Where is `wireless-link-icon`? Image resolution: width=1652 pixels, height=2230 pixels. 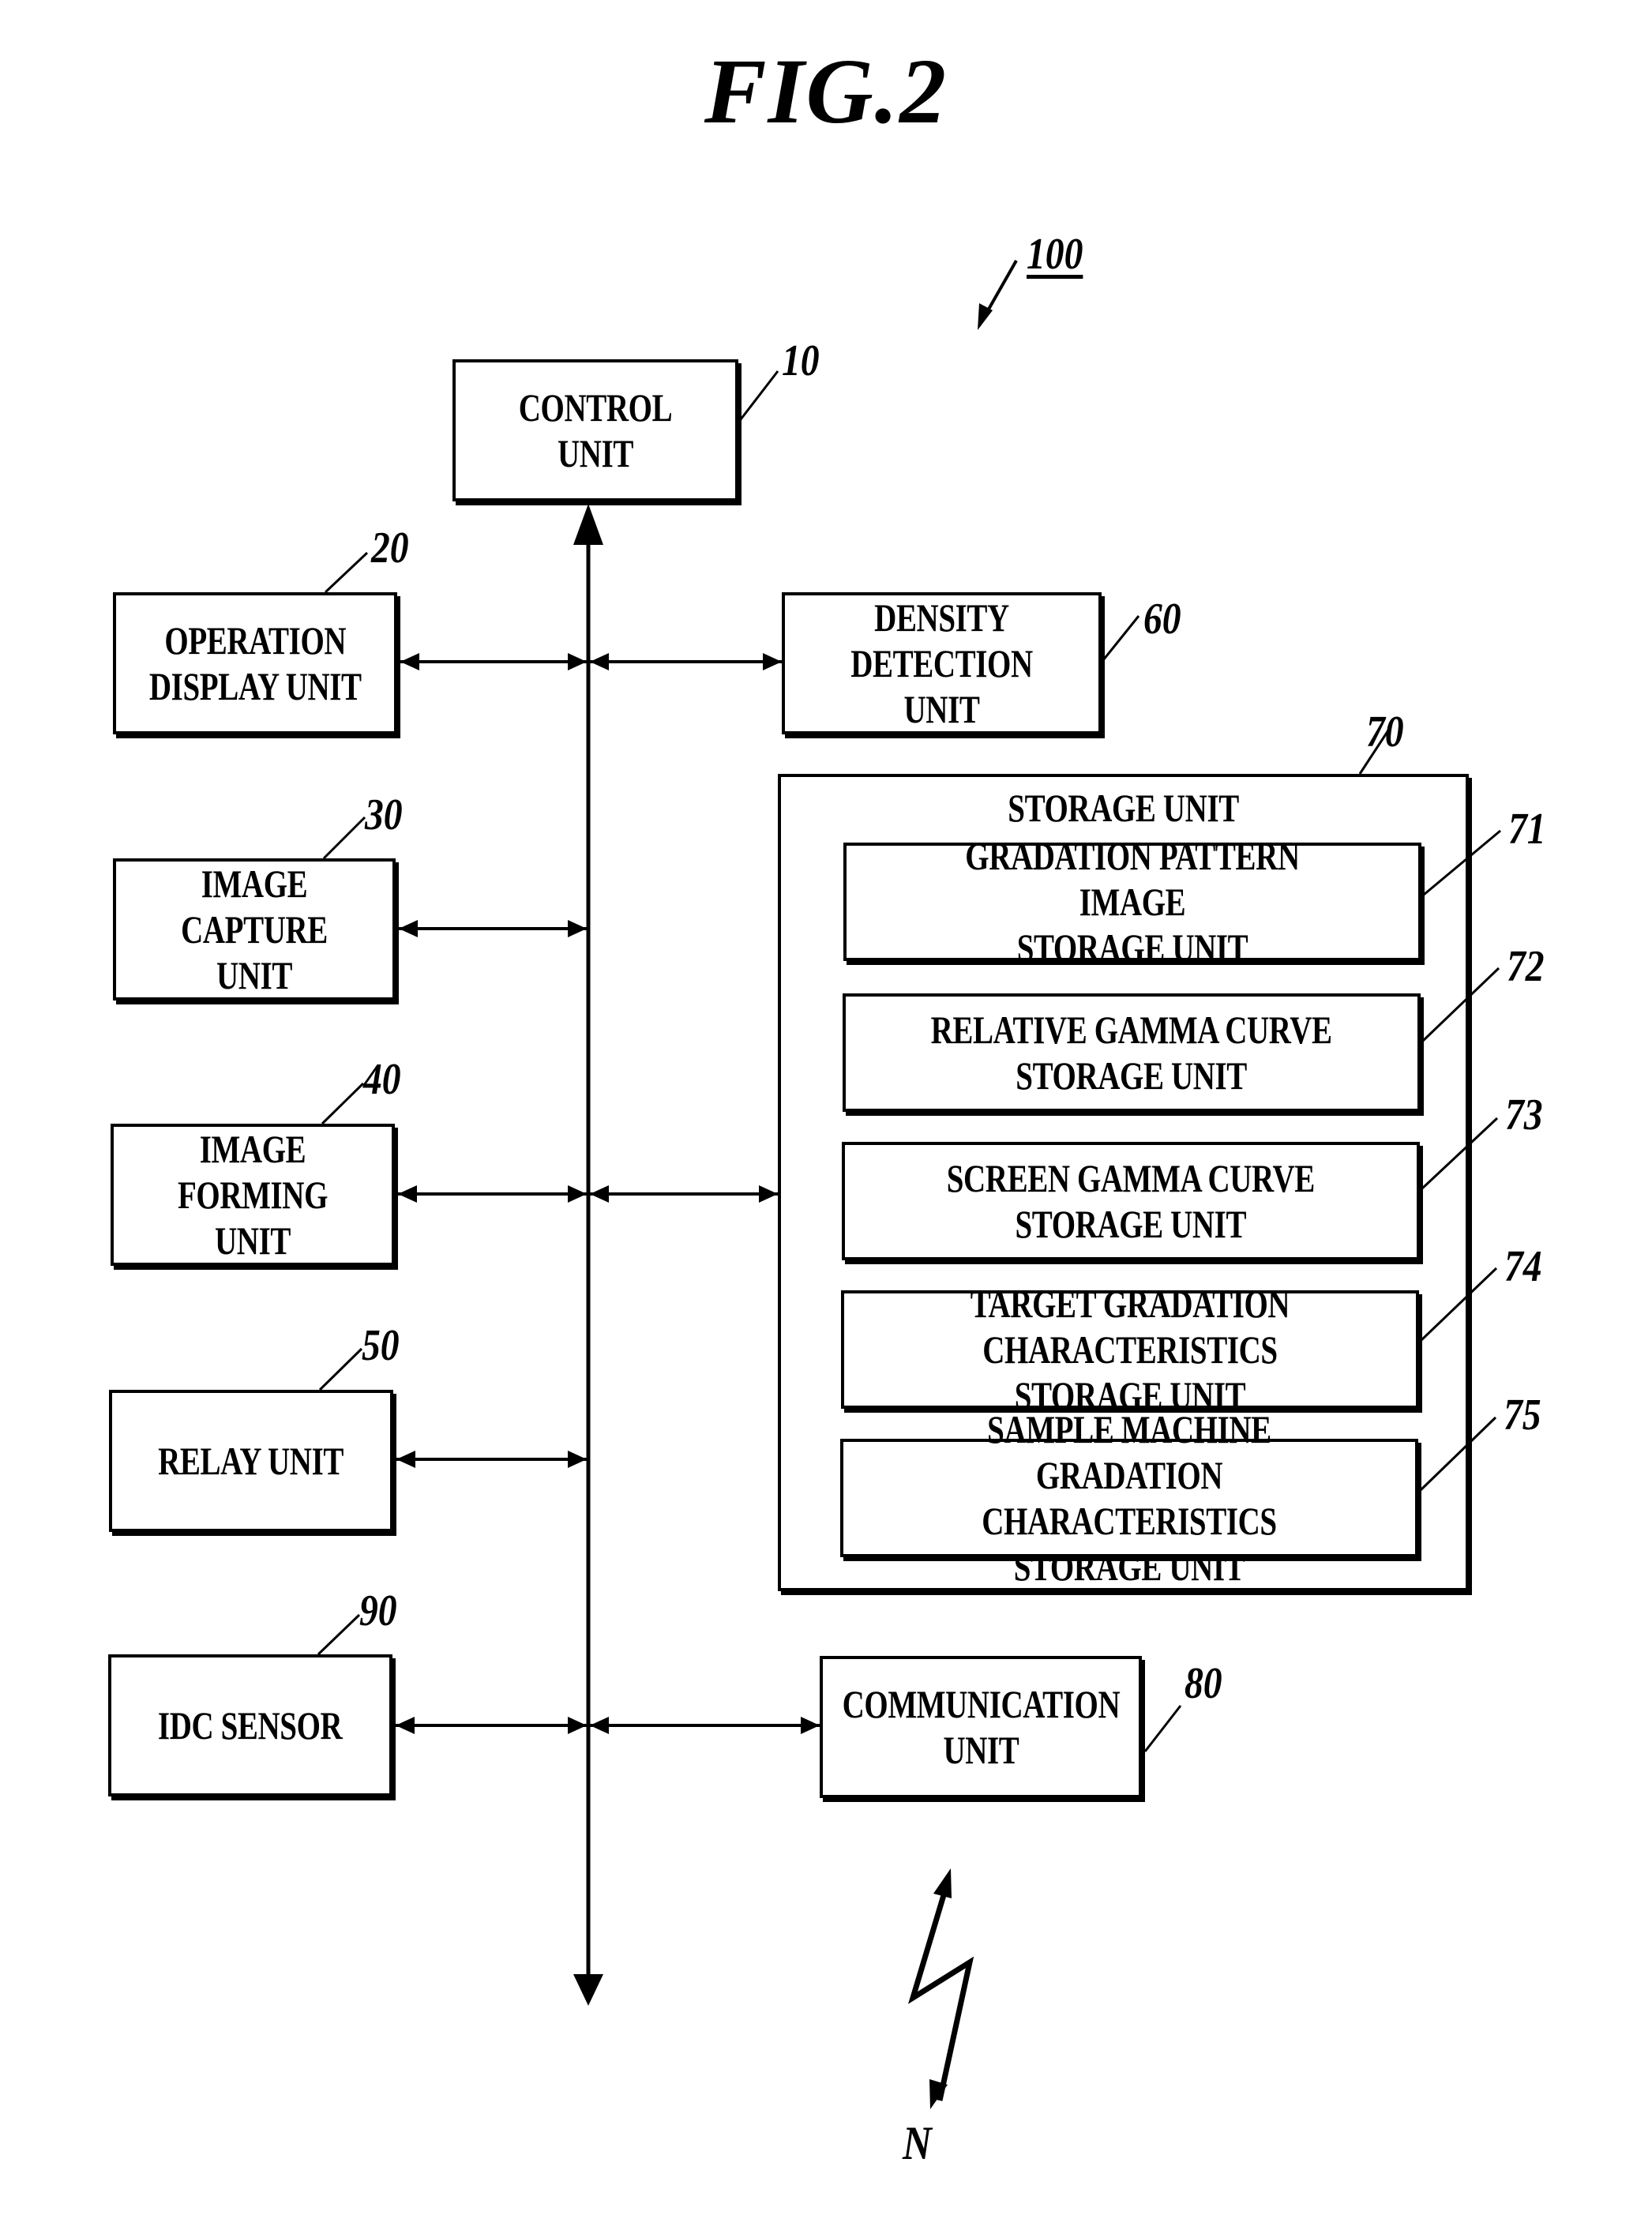 wireless-link-icon is located at coordinates (940, 1989).